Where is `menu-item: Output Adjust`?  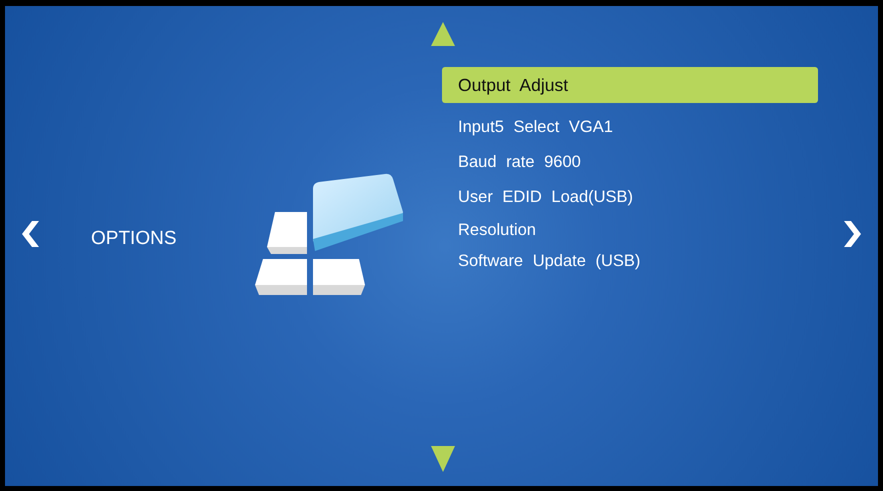
menu-item: Output Adjust is located at coordinates (630, 85).